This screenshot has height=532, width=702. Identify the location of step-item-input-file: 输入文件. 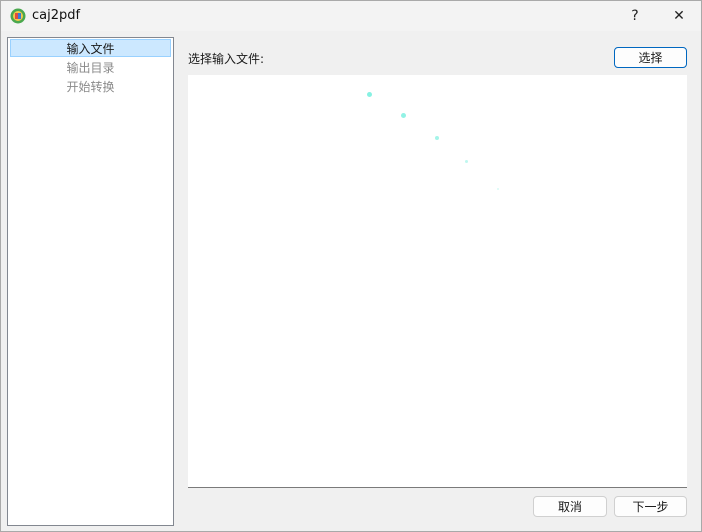
(90, 48).